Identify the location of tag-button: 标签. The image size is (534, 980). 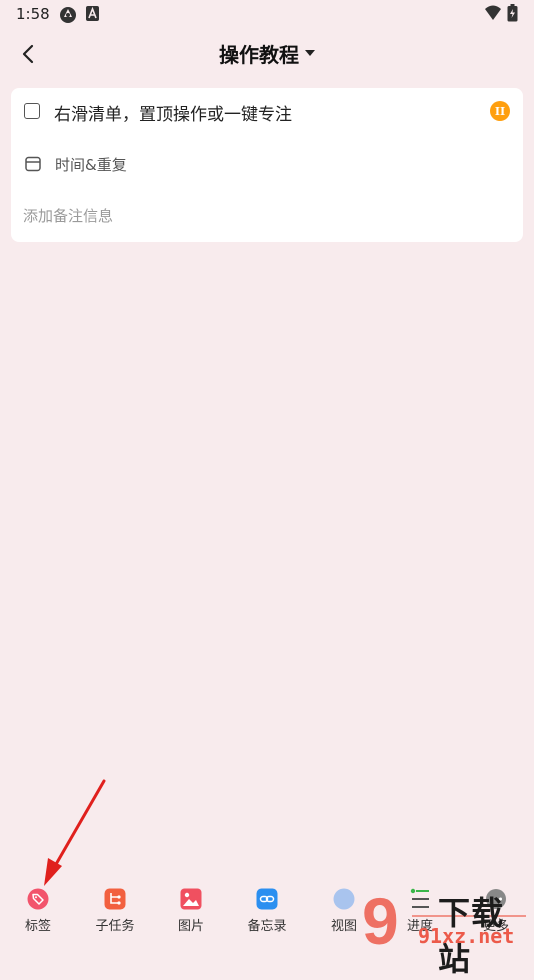
(38, 916).